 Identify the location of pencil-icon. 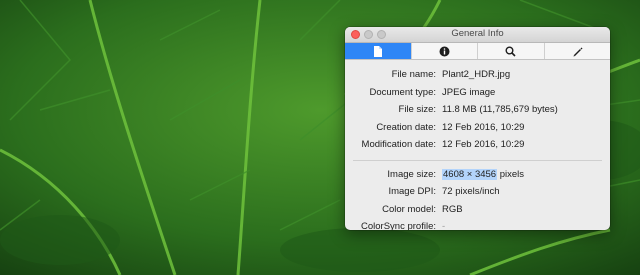
(578, 51).